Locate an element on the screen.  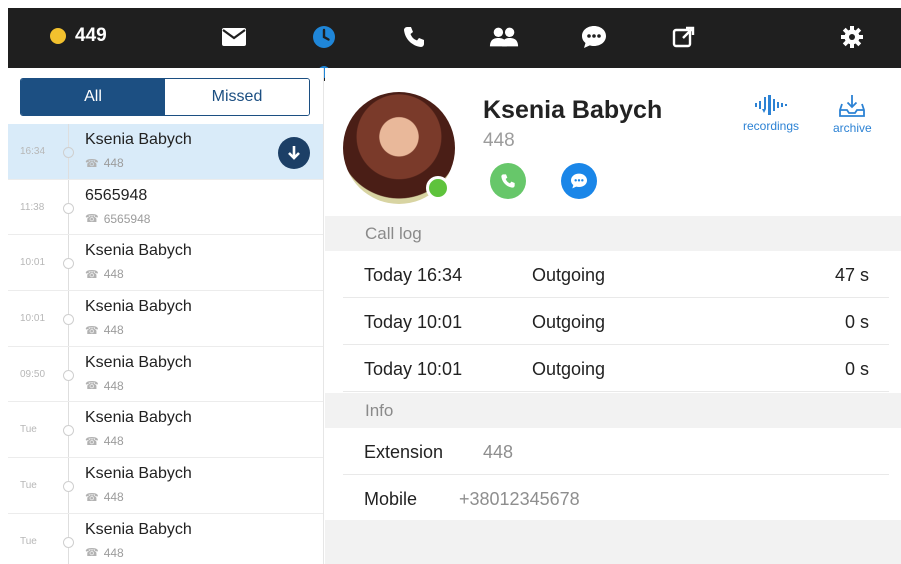
filter-missed-button: Missed is located at coordinates (237, 97).